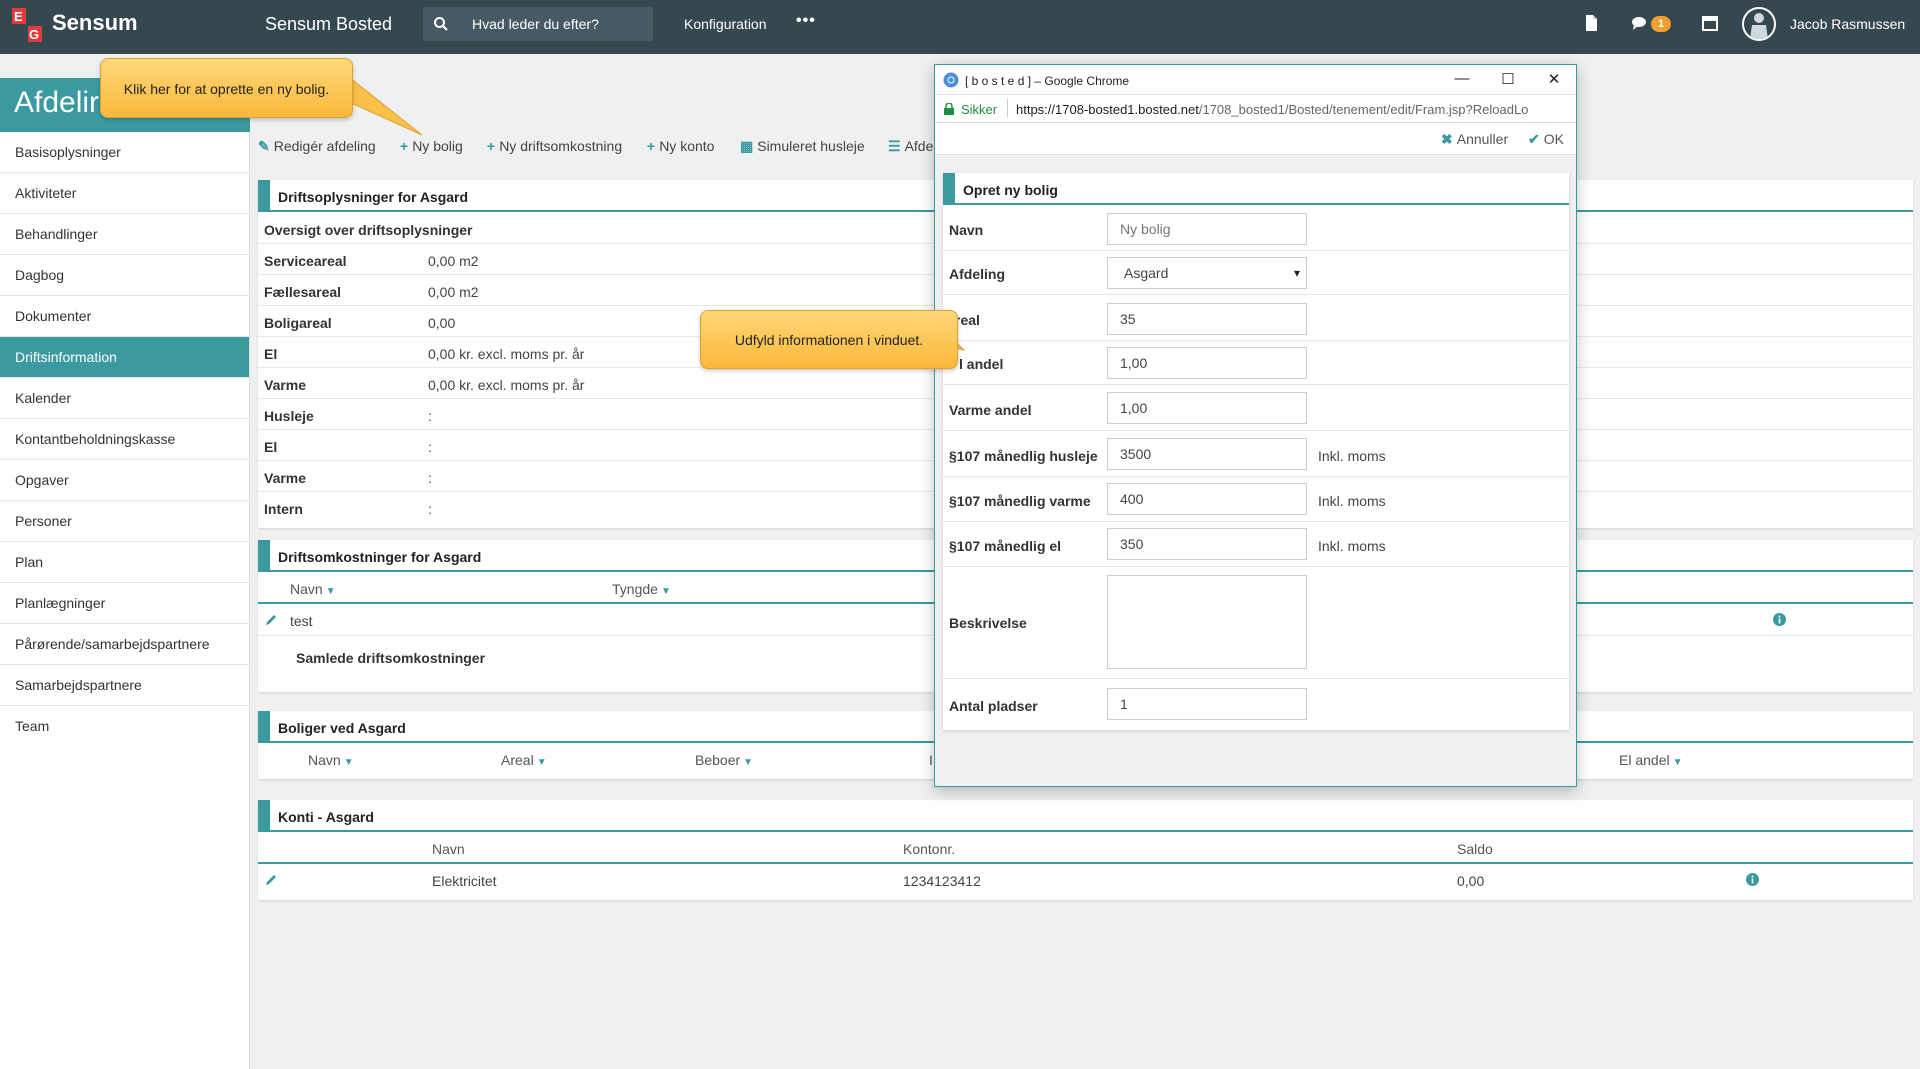 The image size is (1920, 1069). What do you see at coordinates (124, 685) in the screenshot?
I see `sidebar-item-samarbejdspartnere: Samarbejdspartnere` at bounding box center [124, 685].